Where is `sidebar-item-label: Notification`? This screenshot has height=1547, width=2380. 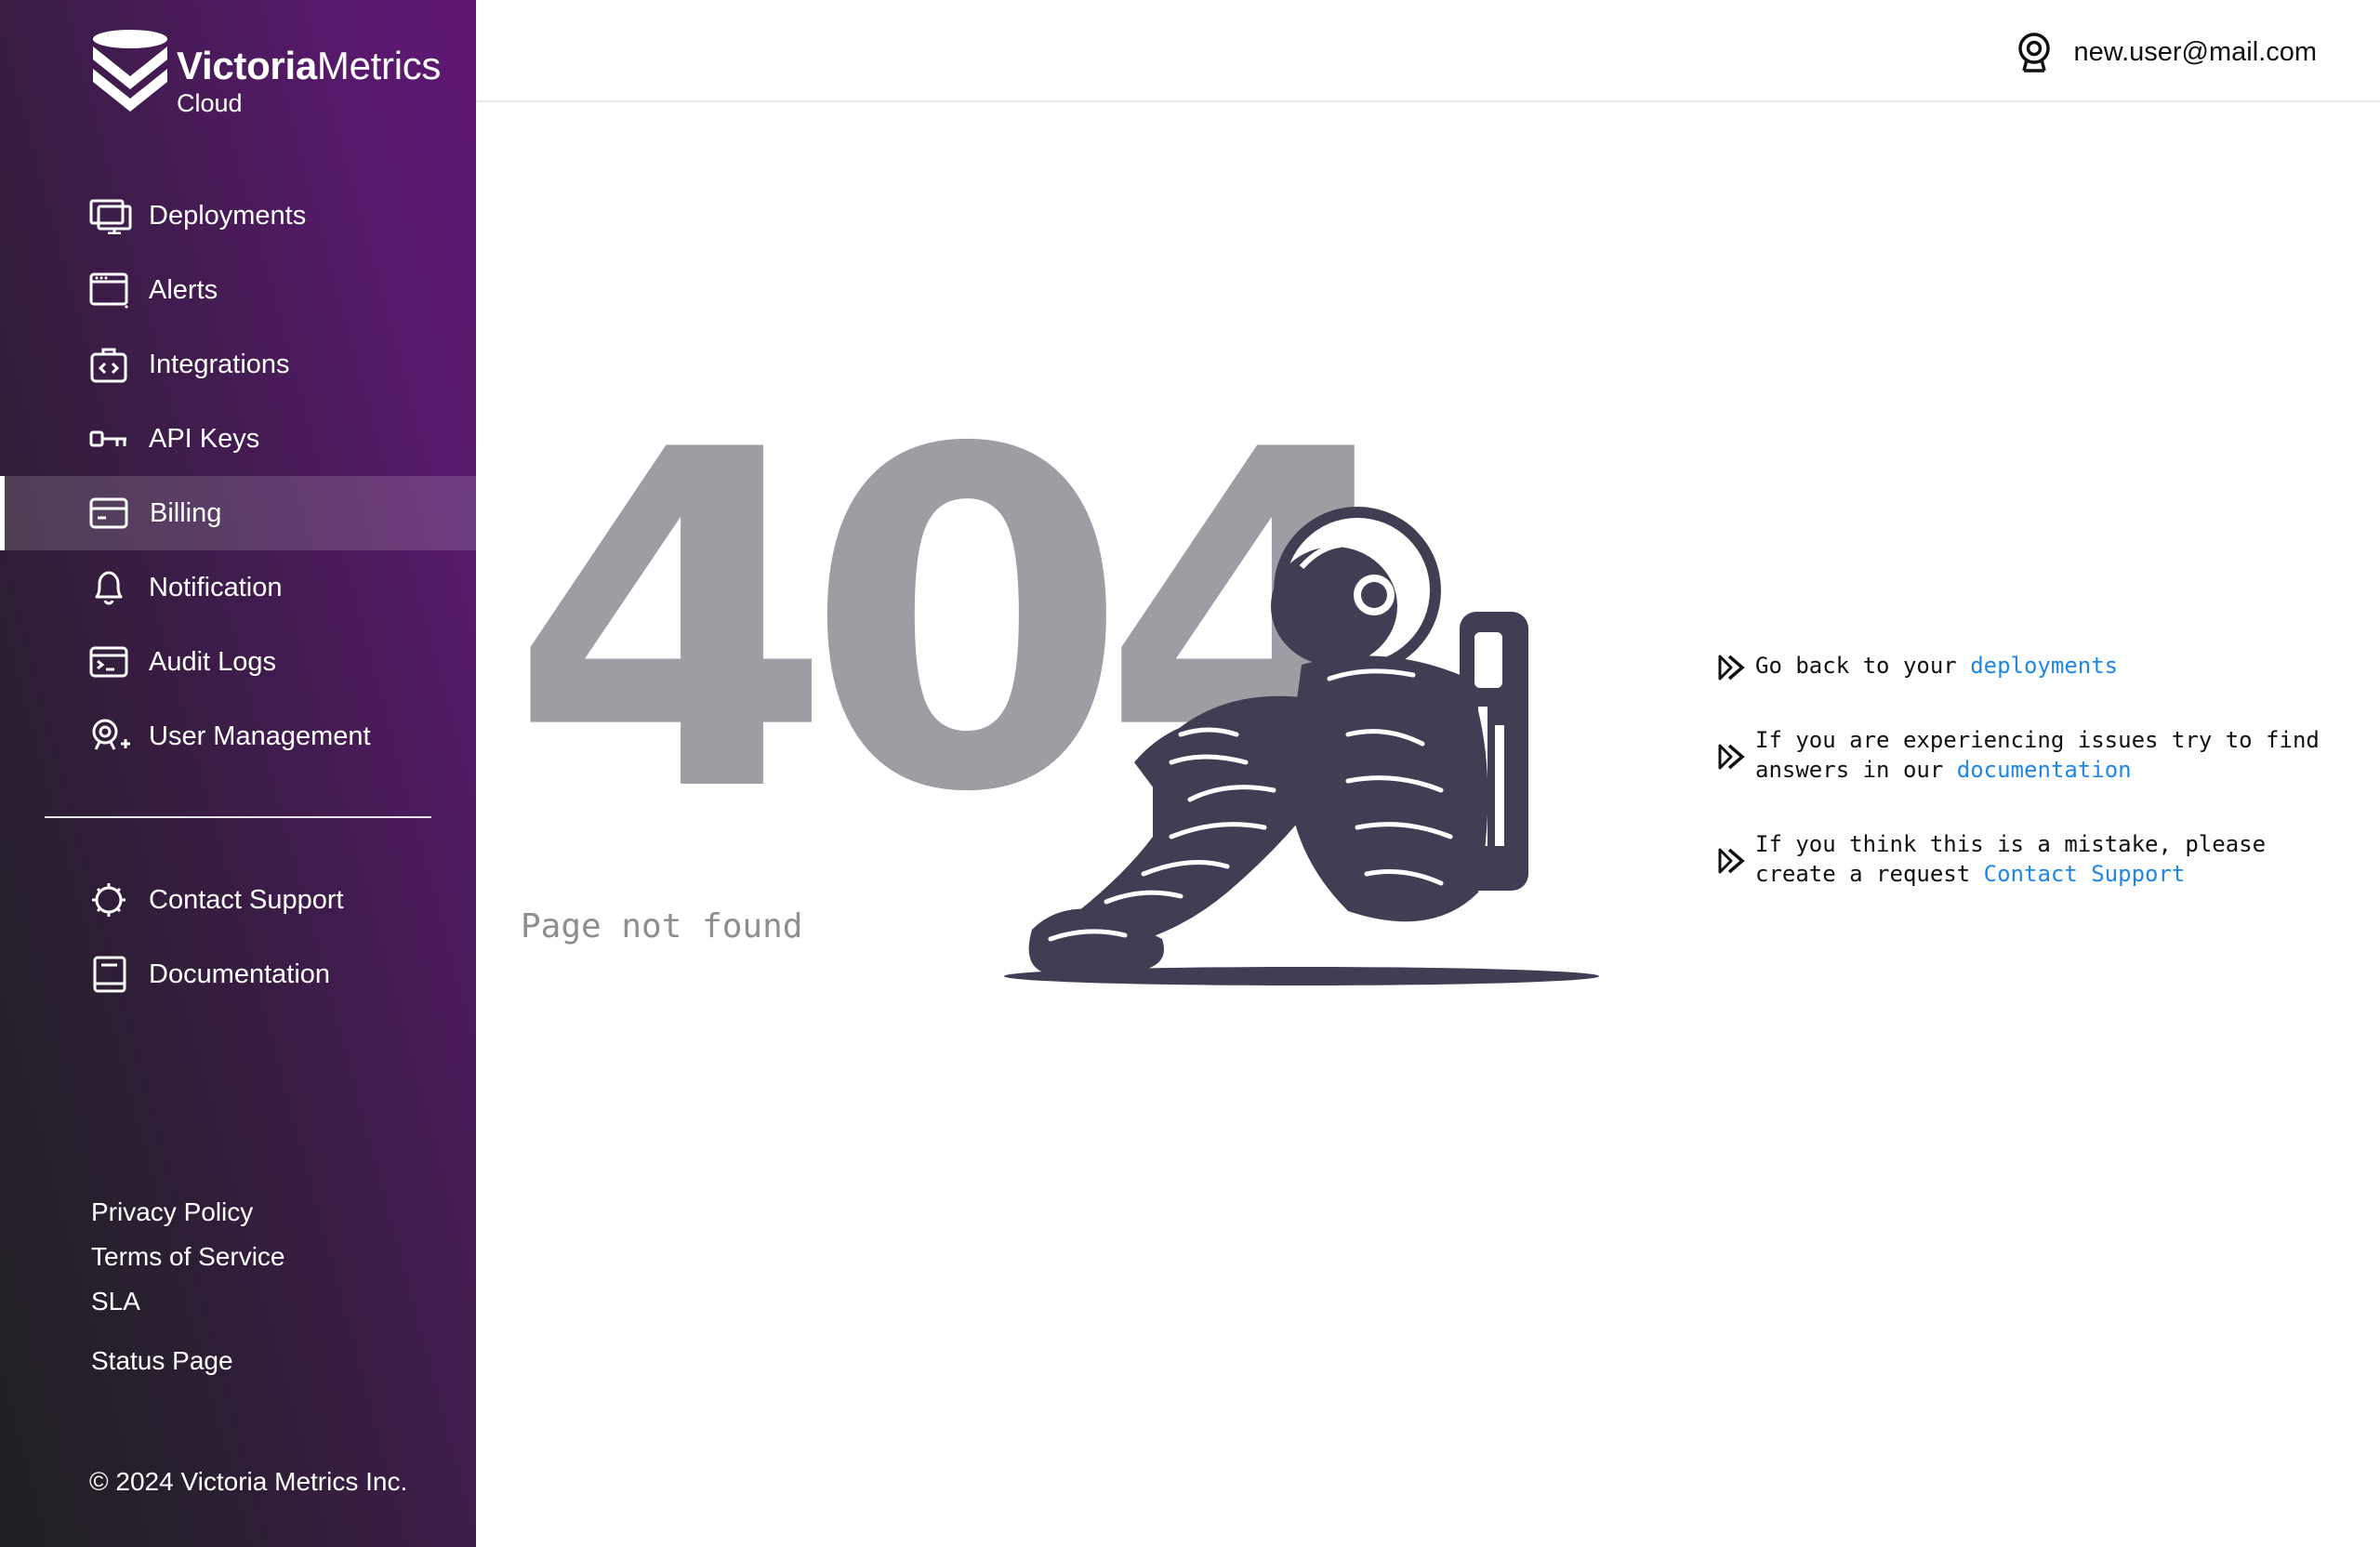
sidebar-item-label: Notification is located at coordinates (216, 587).